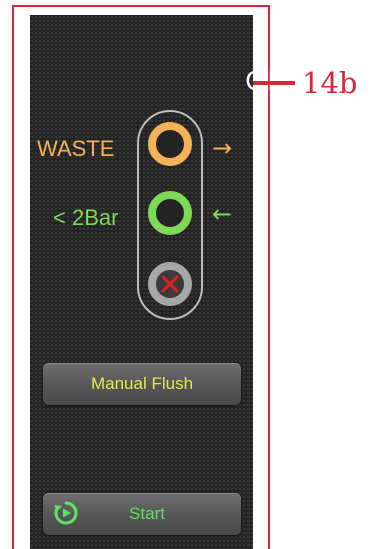 This screenshot has height=549, width=375. I want to click on x-icon, so click(170, 284).